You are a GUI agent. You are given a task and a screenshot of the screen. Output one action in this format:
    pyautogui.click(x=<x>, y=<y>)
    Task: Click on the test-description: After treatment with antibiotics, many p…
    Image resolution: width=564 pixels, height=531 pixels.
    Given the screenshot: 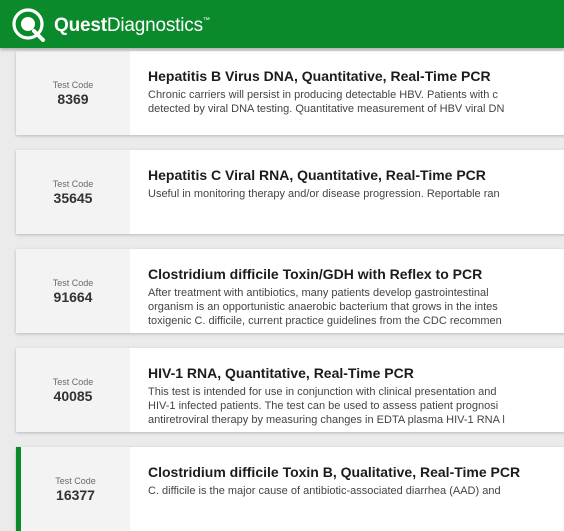 What is the action you would take?
    pyautogui.click(x=356, y=307)
    